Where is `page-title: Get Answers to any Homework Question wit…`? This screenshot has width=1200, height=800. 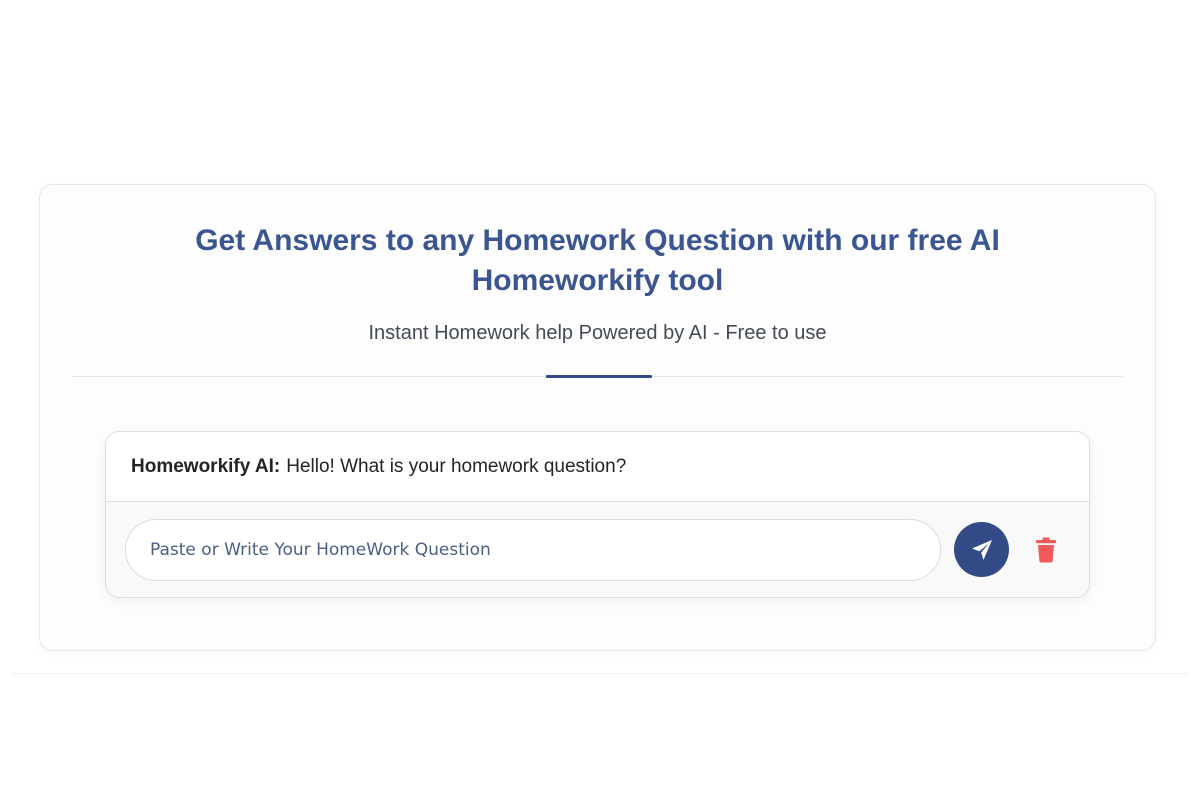 page-title: Get Answers to any Homework Question wit… is located at coordinates (597, 261).